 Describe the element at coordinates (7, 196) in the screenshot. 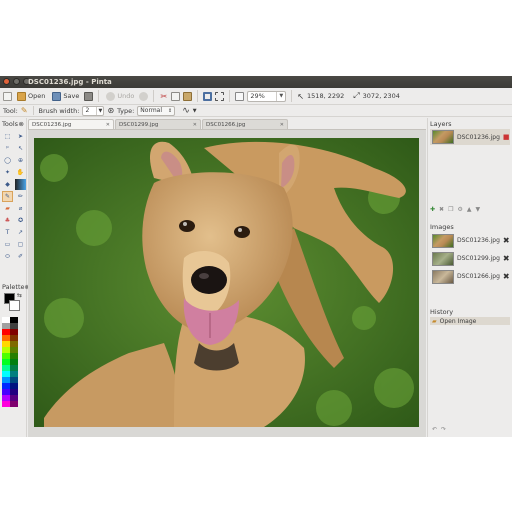

I see `paintbrush-tool-icon: ✎` at that location.